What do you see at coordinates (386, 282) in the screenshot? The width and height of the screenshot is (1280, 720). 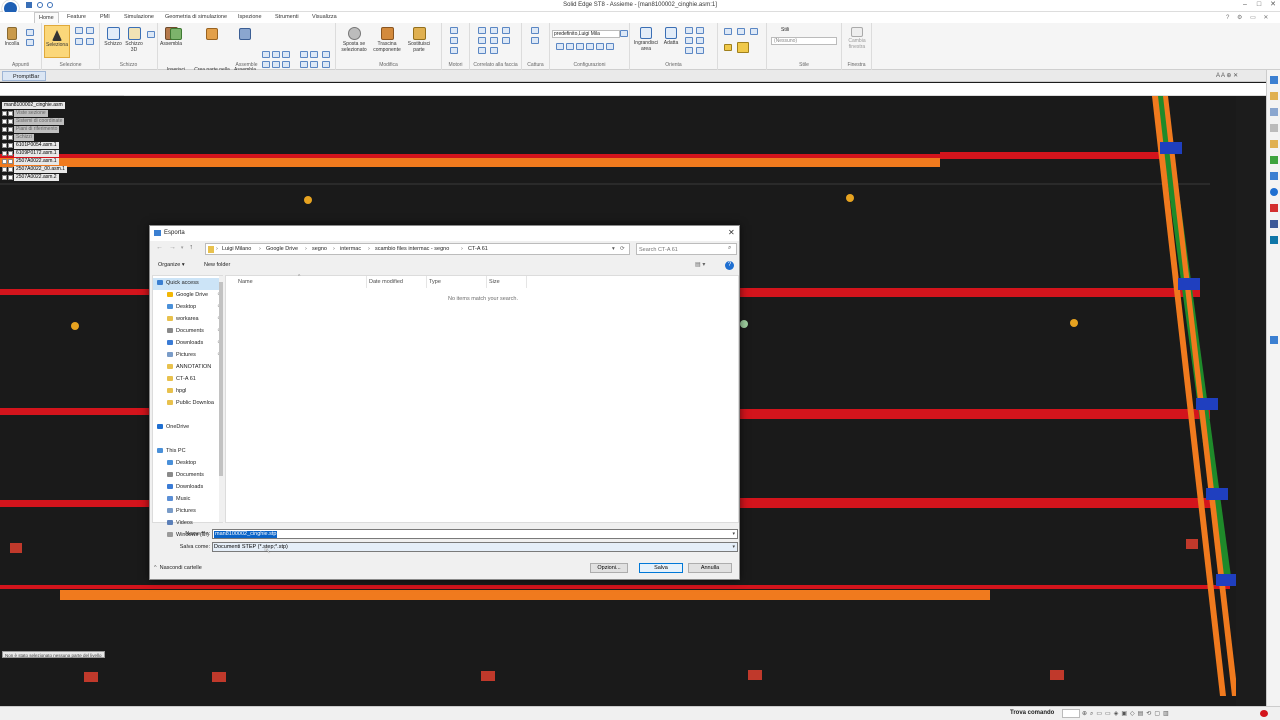 I see `column-date-modified: Date modified` at bounding box center [386, 282].